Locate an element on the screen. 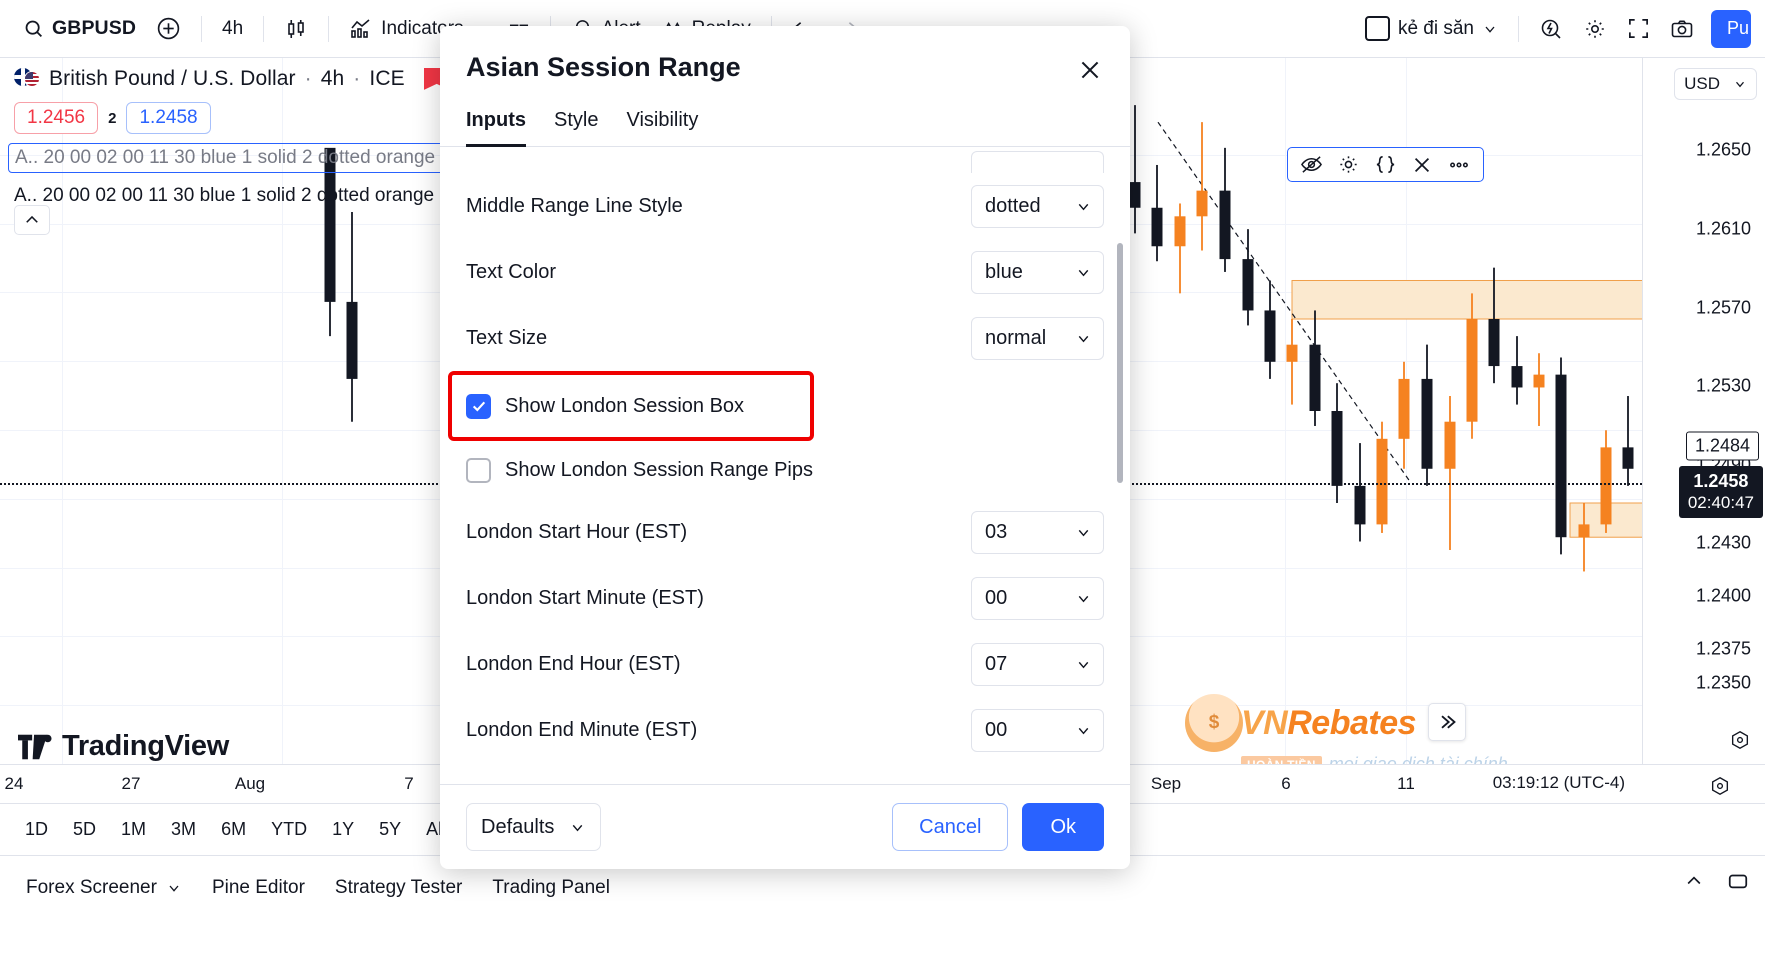  defaults-label: Defaults is located at coordinates (518, 826).